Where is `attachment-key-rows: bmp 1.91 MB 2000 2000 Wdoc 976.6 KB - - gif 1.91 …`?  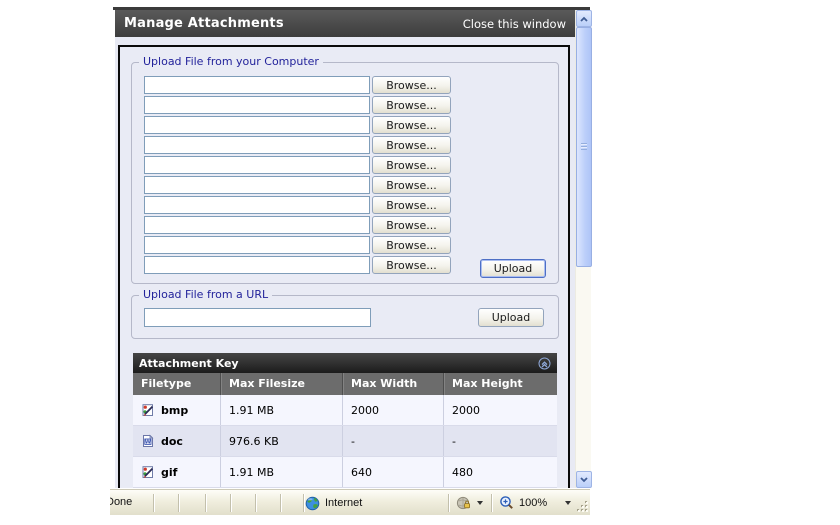 attachment-key-rows: bmp 1.91 MB 2000 2000 Wdoc 976.6 KB - - gif 1.91 … is located at coordinates (345, 441).